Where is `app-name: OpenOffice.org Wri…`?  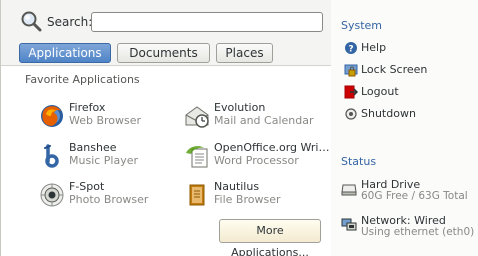 app-name: OpenOffice.org Wri… is located at coordinates (272, 147).